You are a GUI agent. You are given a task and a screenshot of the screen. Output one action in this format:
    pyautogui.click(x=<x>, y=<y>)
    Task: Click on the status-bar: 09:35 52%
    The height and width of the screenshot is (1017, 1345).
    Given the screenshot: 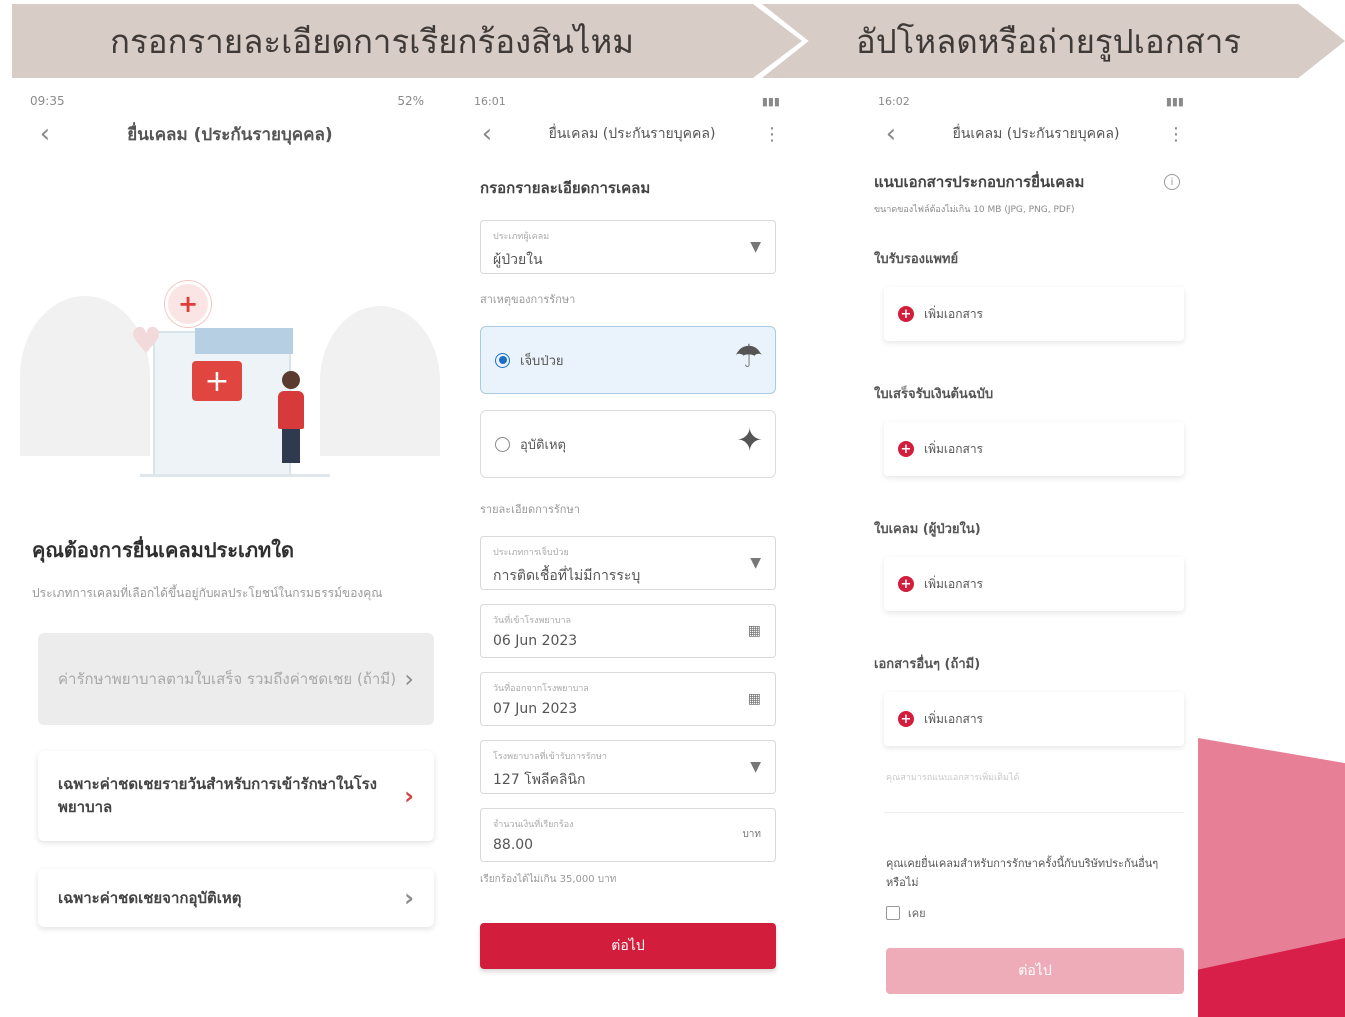 What is the action you would take?
    pyautogui.click(x=230, y=101)
    